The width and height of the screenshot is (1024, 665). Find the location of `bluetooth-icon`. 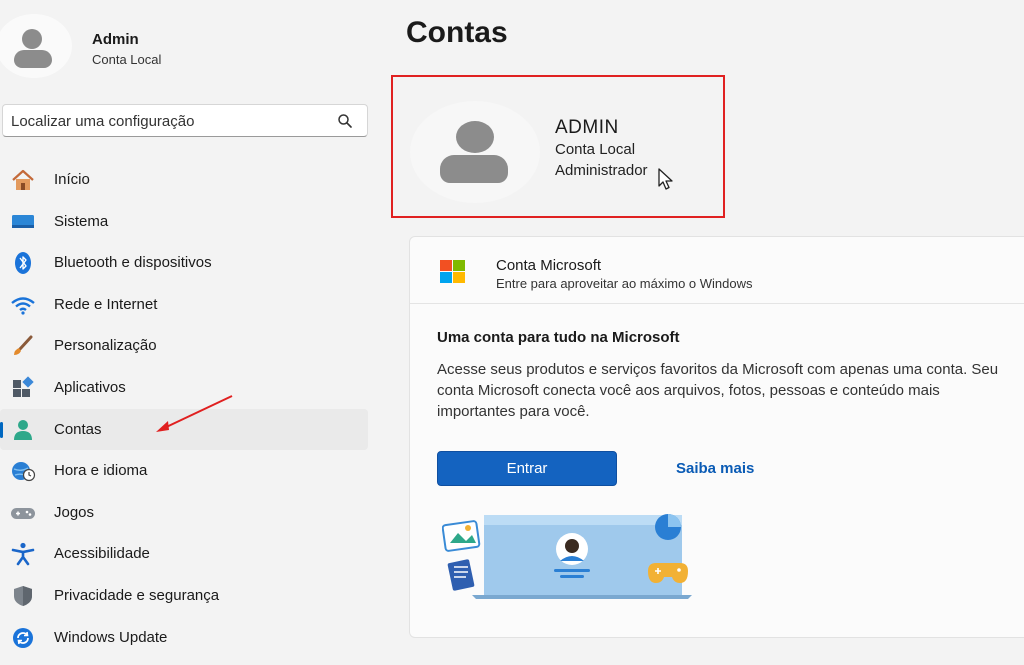

bluetooth-icon is located at coordinates (23, 263).